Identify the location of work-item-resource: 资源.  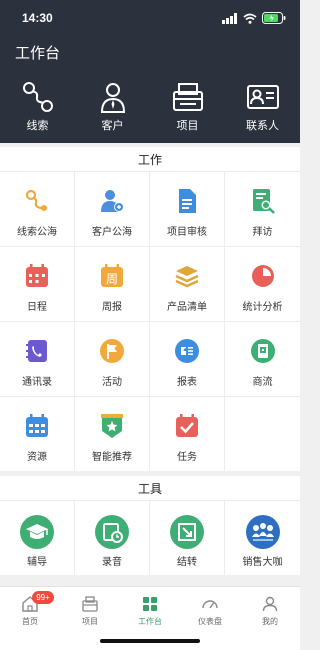
(37, 433).